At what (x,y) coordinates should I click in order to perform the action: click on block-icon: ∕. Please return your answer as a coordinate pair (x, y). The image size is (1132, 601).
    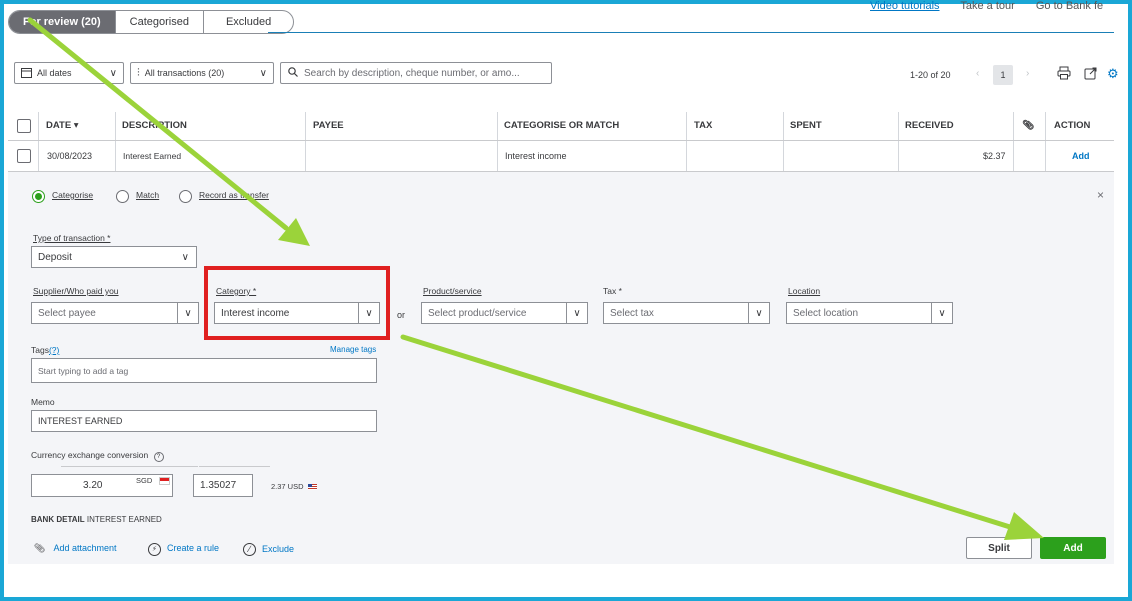
    Looking at the image, I should click on (249, 549).